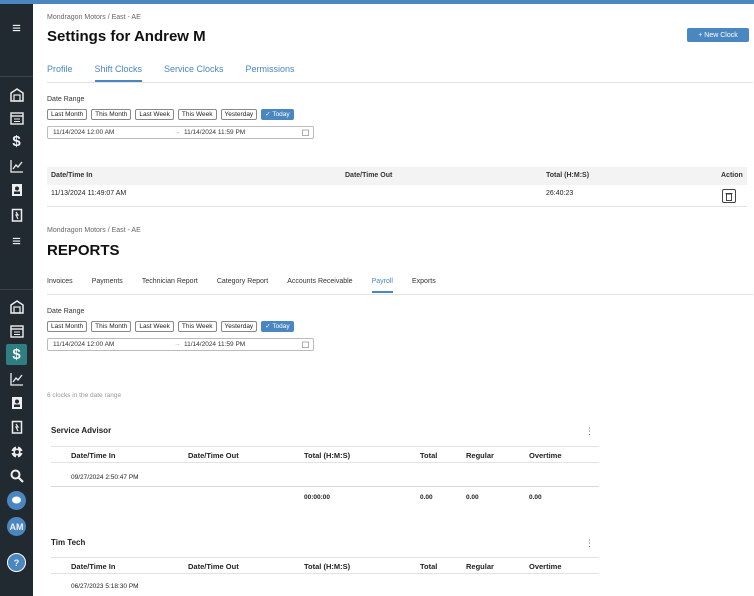  What do you see at coordinates (16, 189) in the screenshot?
I see `contacts-icon` at bounding box center [16, 189].